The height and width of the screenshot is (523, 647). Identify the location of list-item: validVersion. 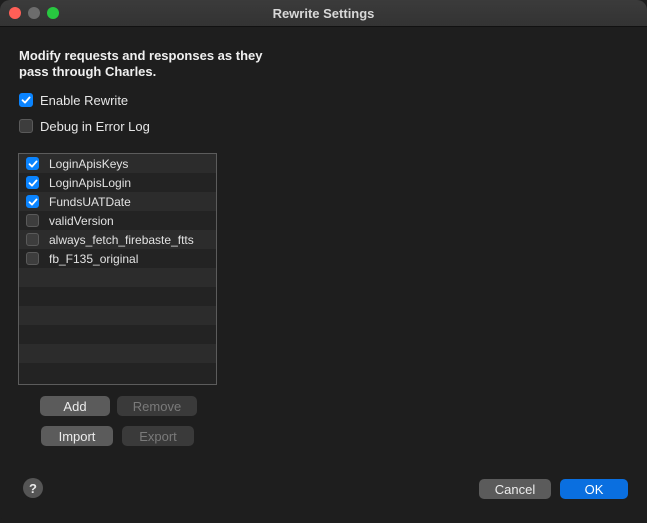
(117, 220).